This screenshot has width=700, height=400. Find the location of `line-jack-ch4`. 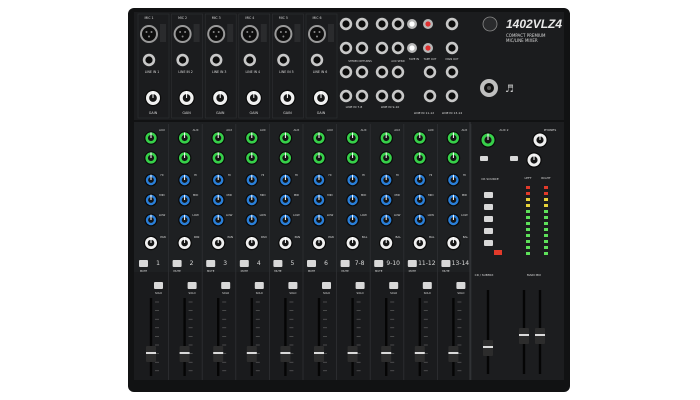

line-jack-ch4 is located at coordinates (249, 60).